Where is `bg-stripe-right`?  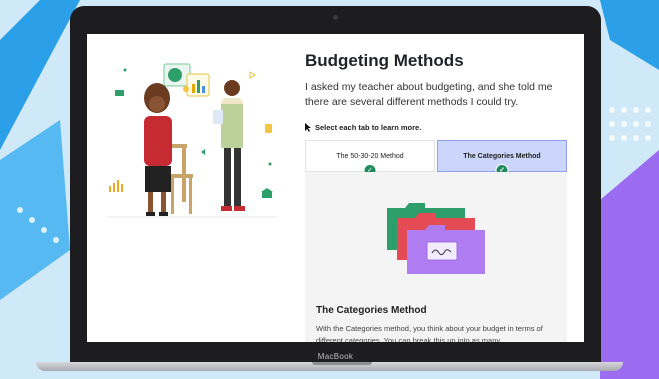 bg-stripe-right is located at coordinates (629, 35).